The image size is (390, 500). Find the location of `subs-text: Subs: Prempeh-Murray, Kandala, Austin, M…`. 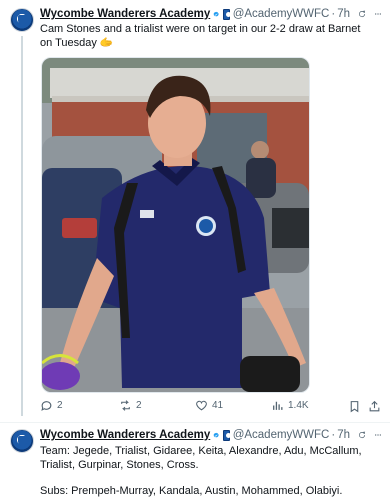

subs-text: Subs: Prempeh-Murray, Kandala, Austin, M… is located at coordinates (191, 491).